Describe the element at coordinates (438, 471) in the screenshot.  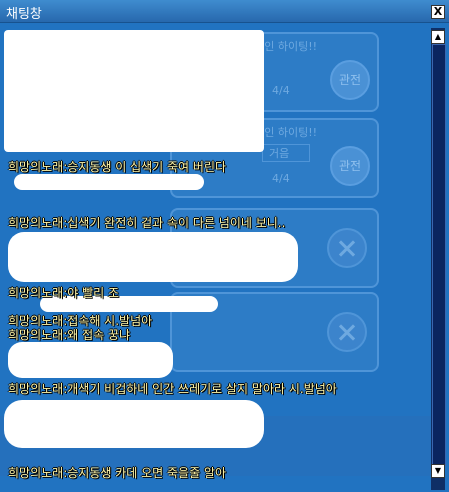
I see `scroll-down-button: ▼` at that location.